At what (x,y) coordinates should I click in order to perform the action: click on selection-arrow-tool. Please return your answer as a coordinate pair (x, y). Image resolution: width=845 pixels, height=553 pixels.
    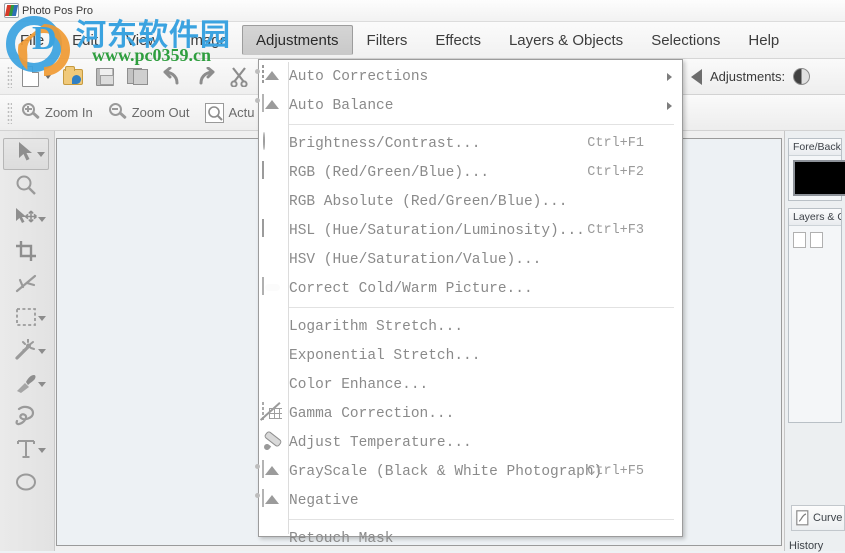
    Looking at the image, I should click on (26, 154).